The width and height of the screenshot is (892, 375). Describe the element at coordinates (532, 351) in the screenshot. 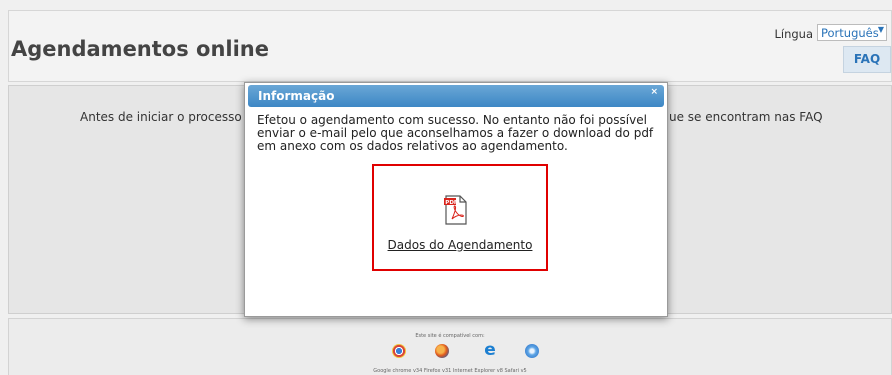

I see `safari-icon` at that location.